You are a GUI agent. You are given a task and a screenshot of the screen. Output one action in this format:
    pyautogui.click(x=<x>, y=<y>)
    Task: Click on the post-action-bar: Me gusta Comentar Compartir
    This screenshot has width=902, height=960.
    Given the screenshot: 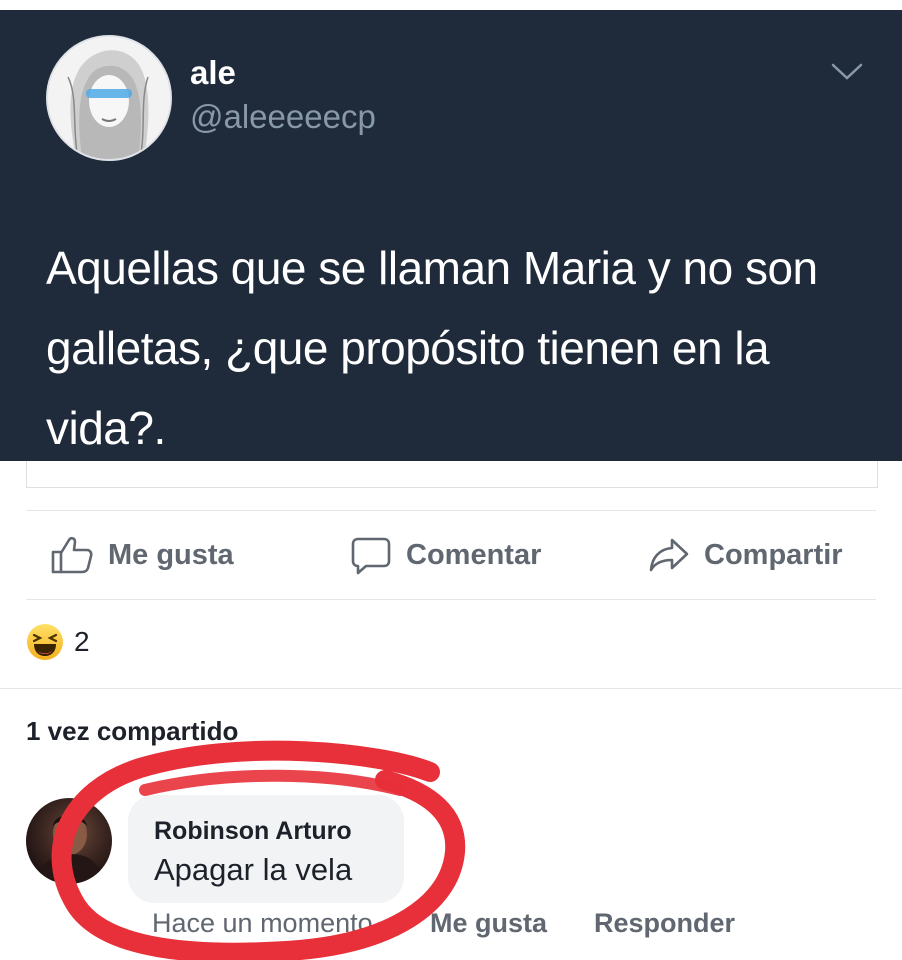 What is the action you would take?
    pyautogui.click(x=451, y=555)
    